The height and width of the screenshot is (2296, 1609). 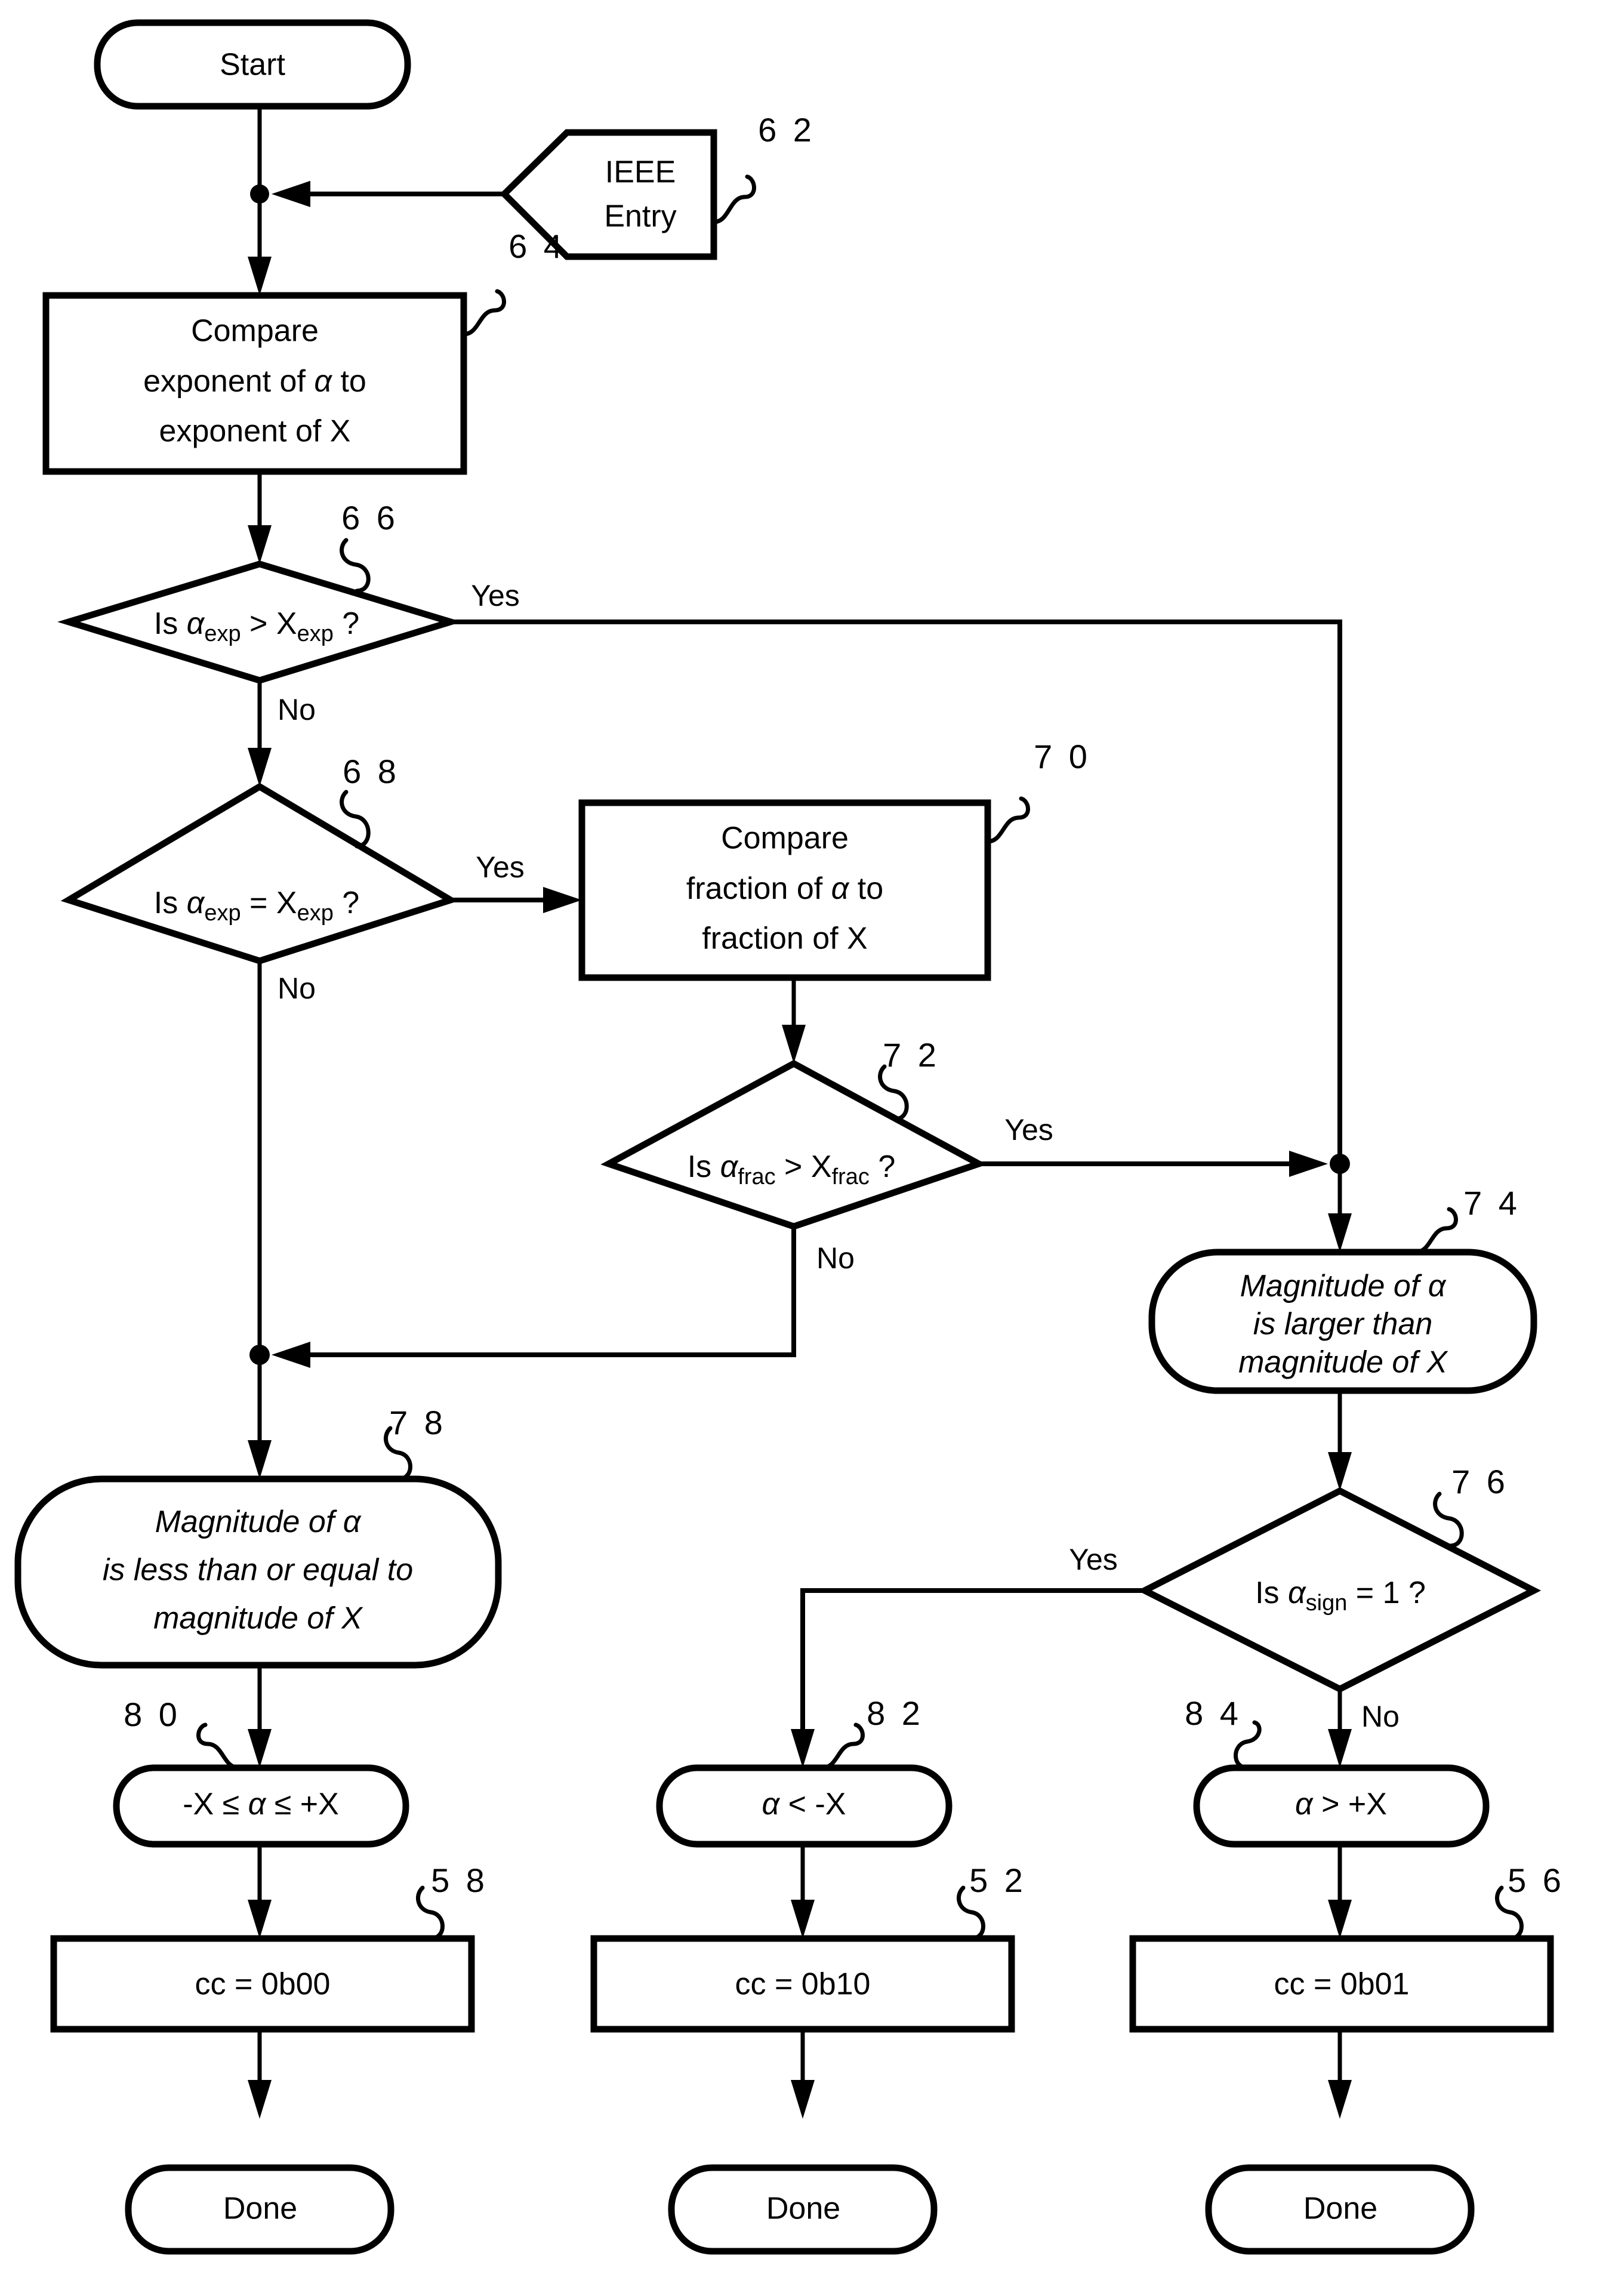 I want to click on ref-number-84: 8 4, so click(x=1213, y=1713).